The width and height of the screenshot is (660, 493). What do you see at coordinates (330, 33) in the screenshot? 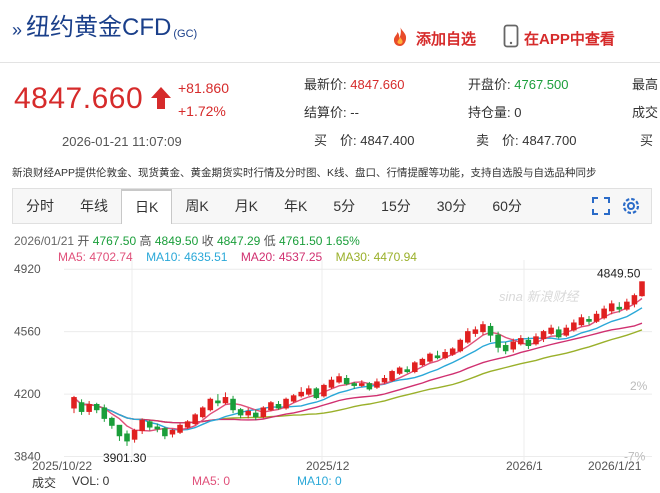
I see `header: » 纽约黄金CFD (GC) 添加自选 在APP中查看` at bounding box center [330, 33].